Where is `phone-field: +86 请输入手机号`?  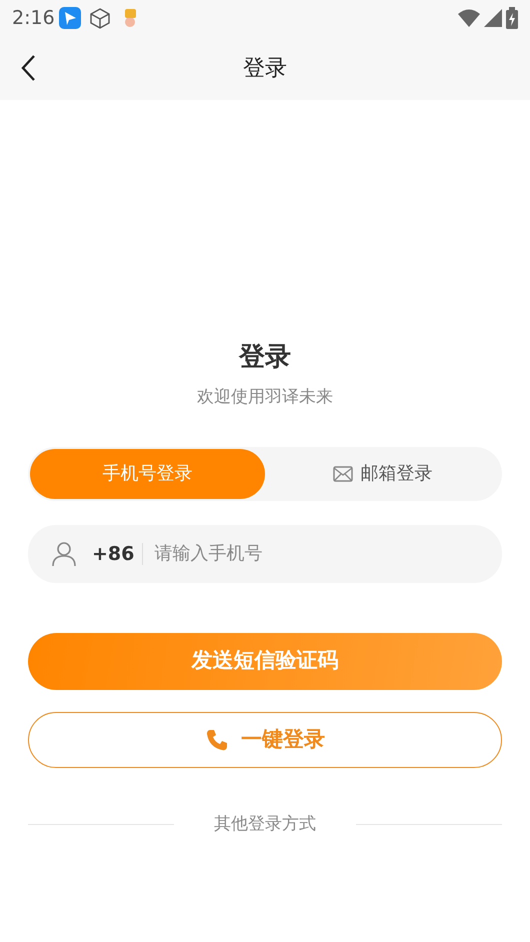 phone-field: +86 请输入手机号 is located at coordinates (265, 553).